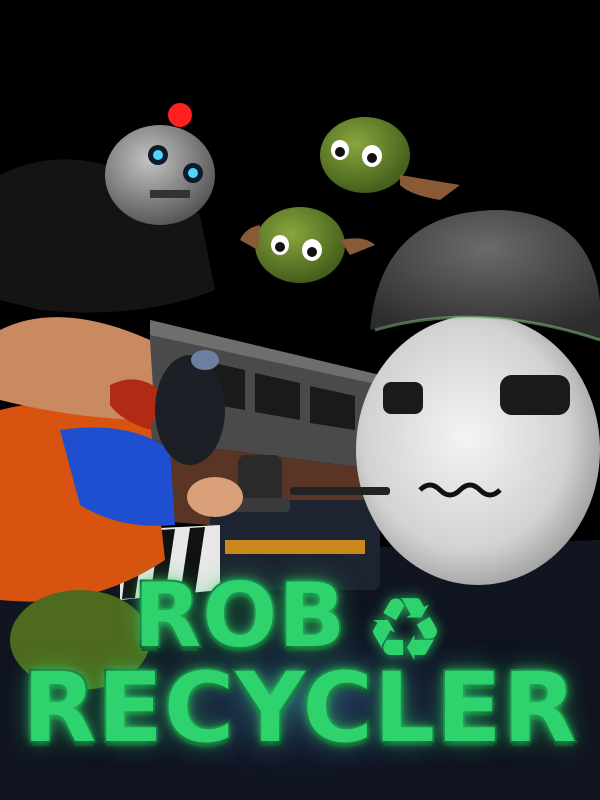 The height and width of the screenshot is (800, 600). What do you see at coordinates (180, 115) in the screenshot?
I see `robot-beacon` at bounding box center [180, 115].